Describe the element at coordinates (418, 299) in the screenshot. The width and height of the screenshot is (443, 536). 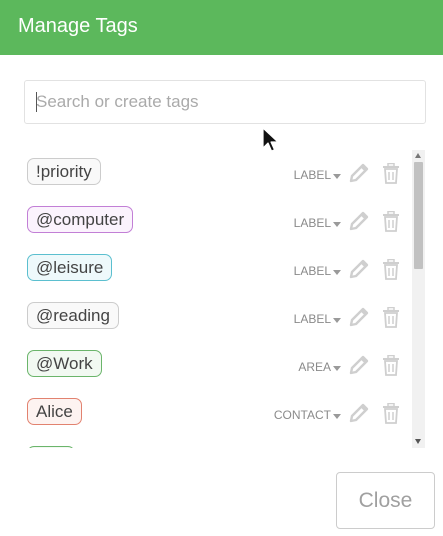
I see `scrollbar` at that location.